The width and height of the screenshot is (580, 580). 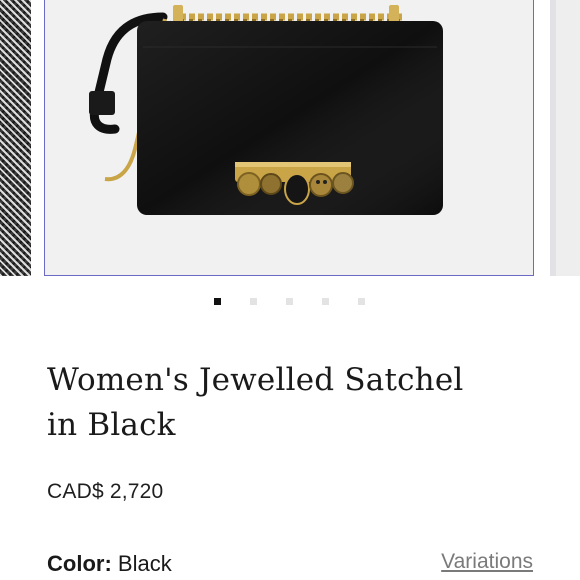 What do you see at coordinates (15, 35) in the screenshot?
I see `previous-slide-shade` at bounding box center [15, 35].